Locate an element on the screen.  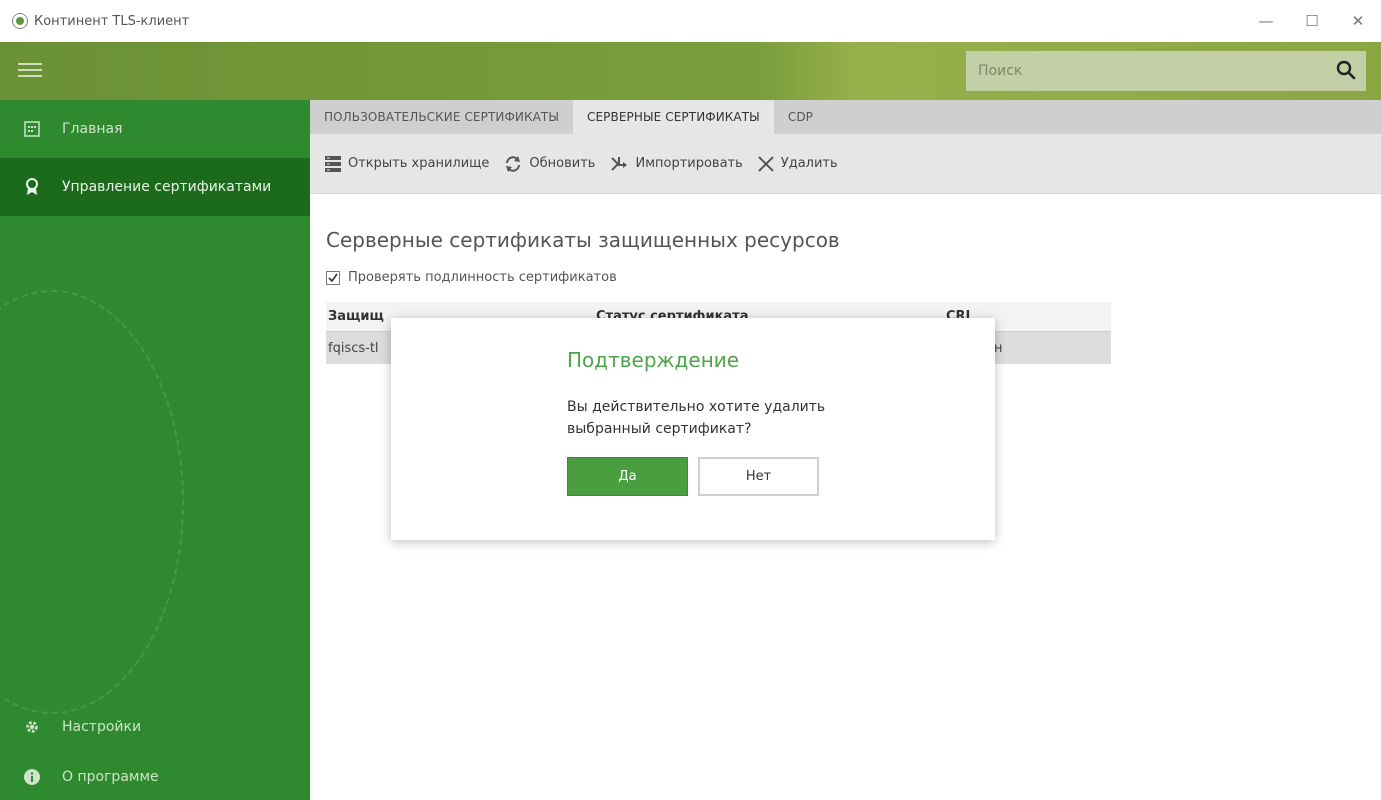
confirm-yes-button: Да is located at coordinates (627, 476).